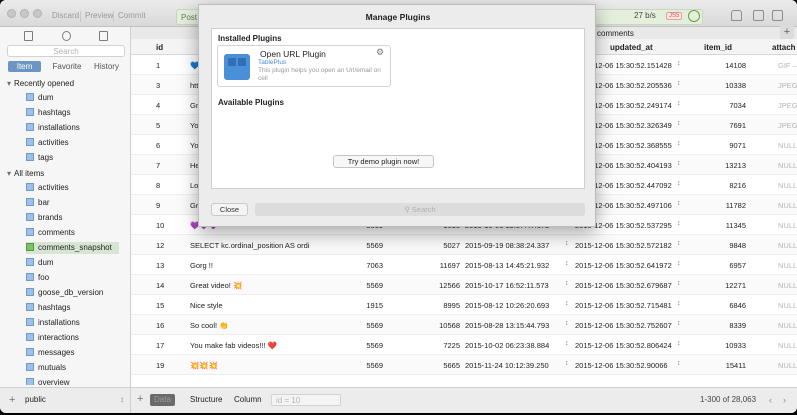 The width and height of the screenshot is (797, 415). What do you see at coordinates (99, 15) in the screenshot?
I see `preview-button: Preview` at bounding box center [99, 15].